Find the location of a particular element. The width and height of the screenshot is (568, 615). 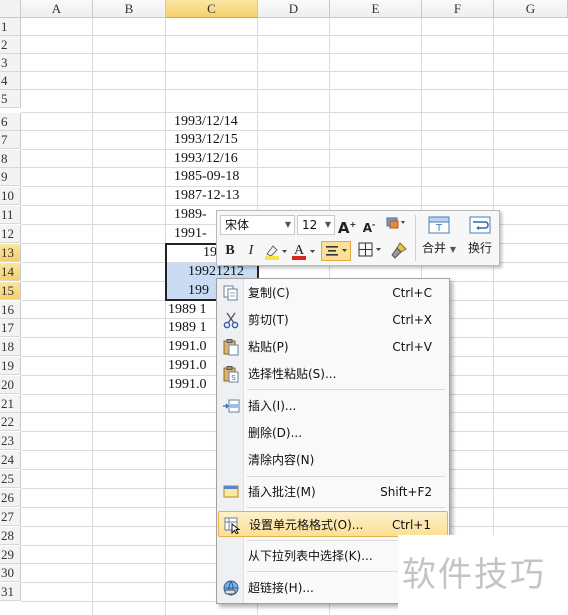

row-header: 9 is located at coordinates (10, 177).